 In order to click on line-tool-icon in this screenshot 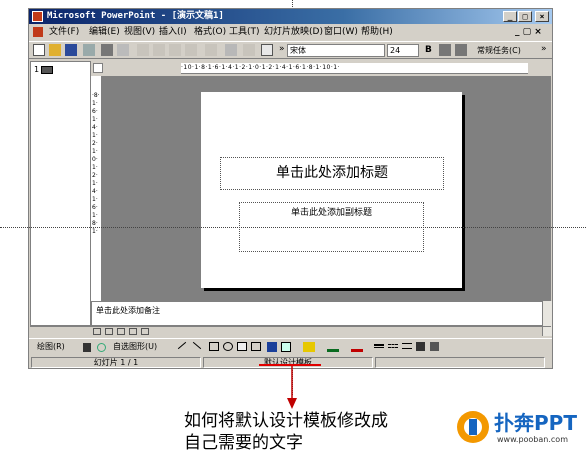, I will do `click(182, 345)`.